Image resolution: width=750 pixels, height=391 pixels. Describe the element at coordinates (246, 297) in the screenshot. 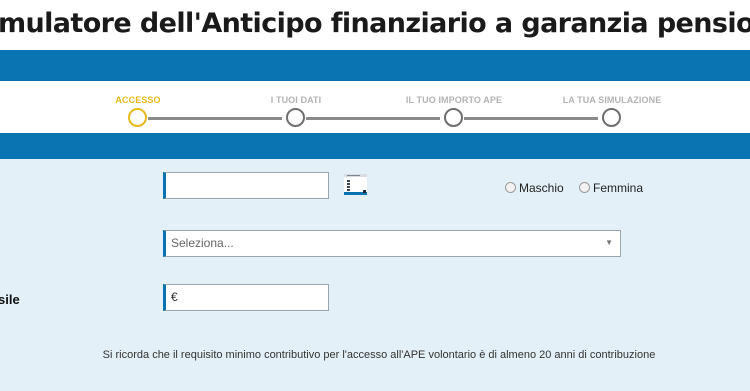

I see `amount-field: €` at that location.